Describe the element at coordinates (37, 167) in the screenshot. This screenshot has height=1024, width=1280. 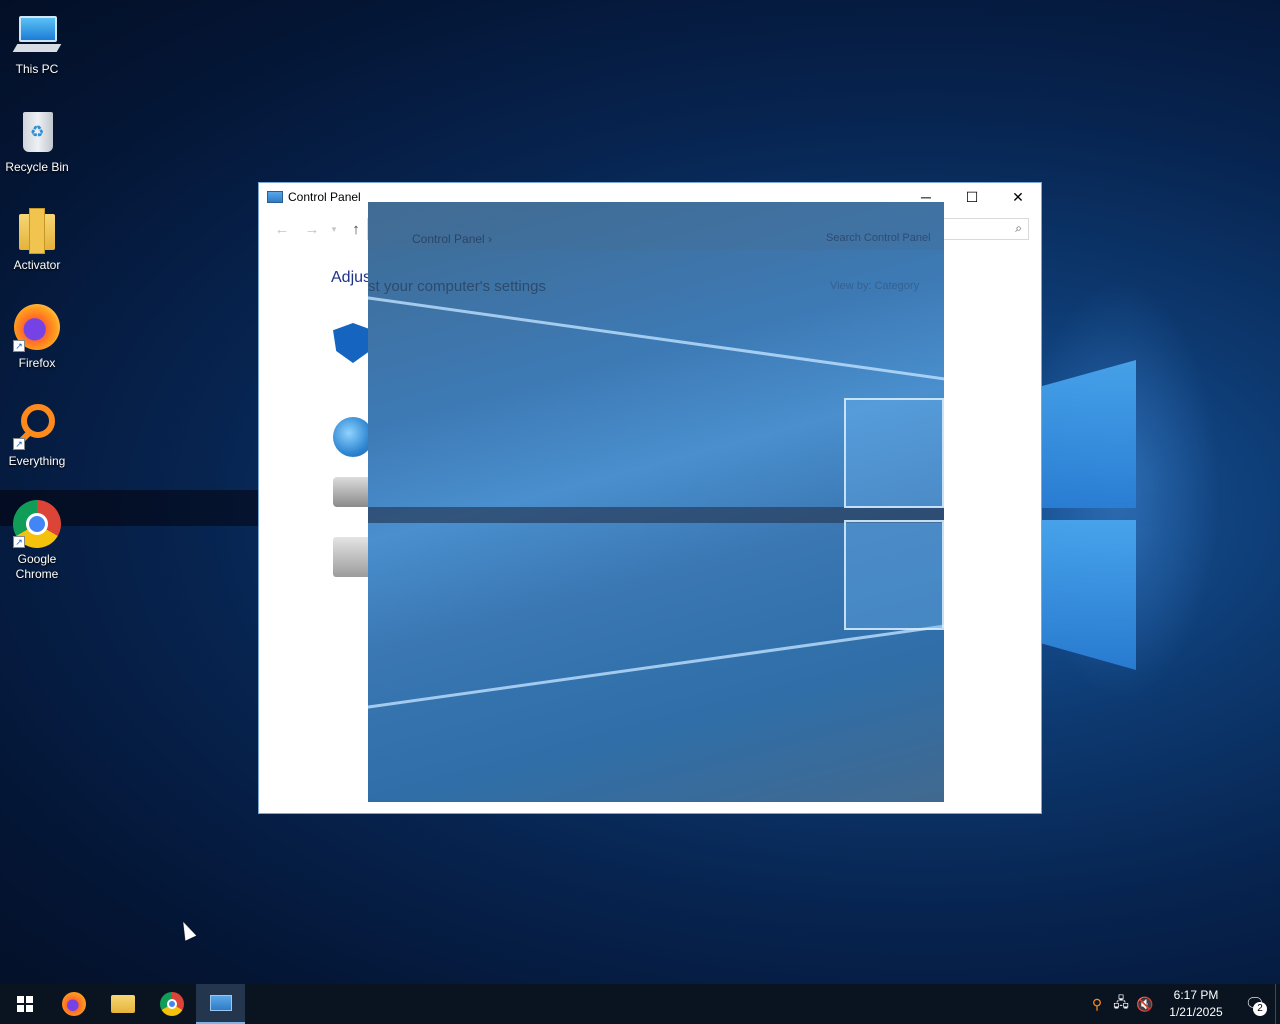
I see `desktop-icon-label: Recycle Bin` at that location.